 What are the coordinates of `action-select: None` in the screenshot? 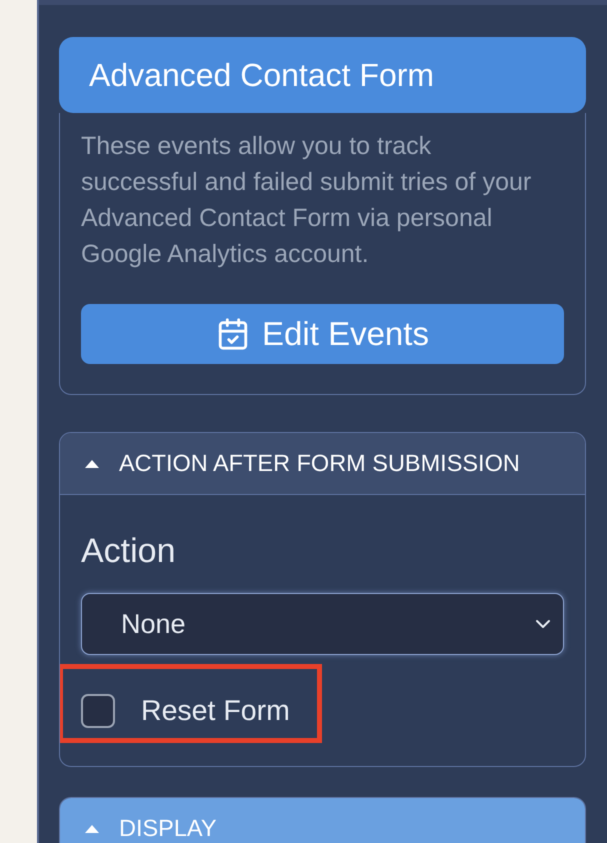 It's located at (322, 624).